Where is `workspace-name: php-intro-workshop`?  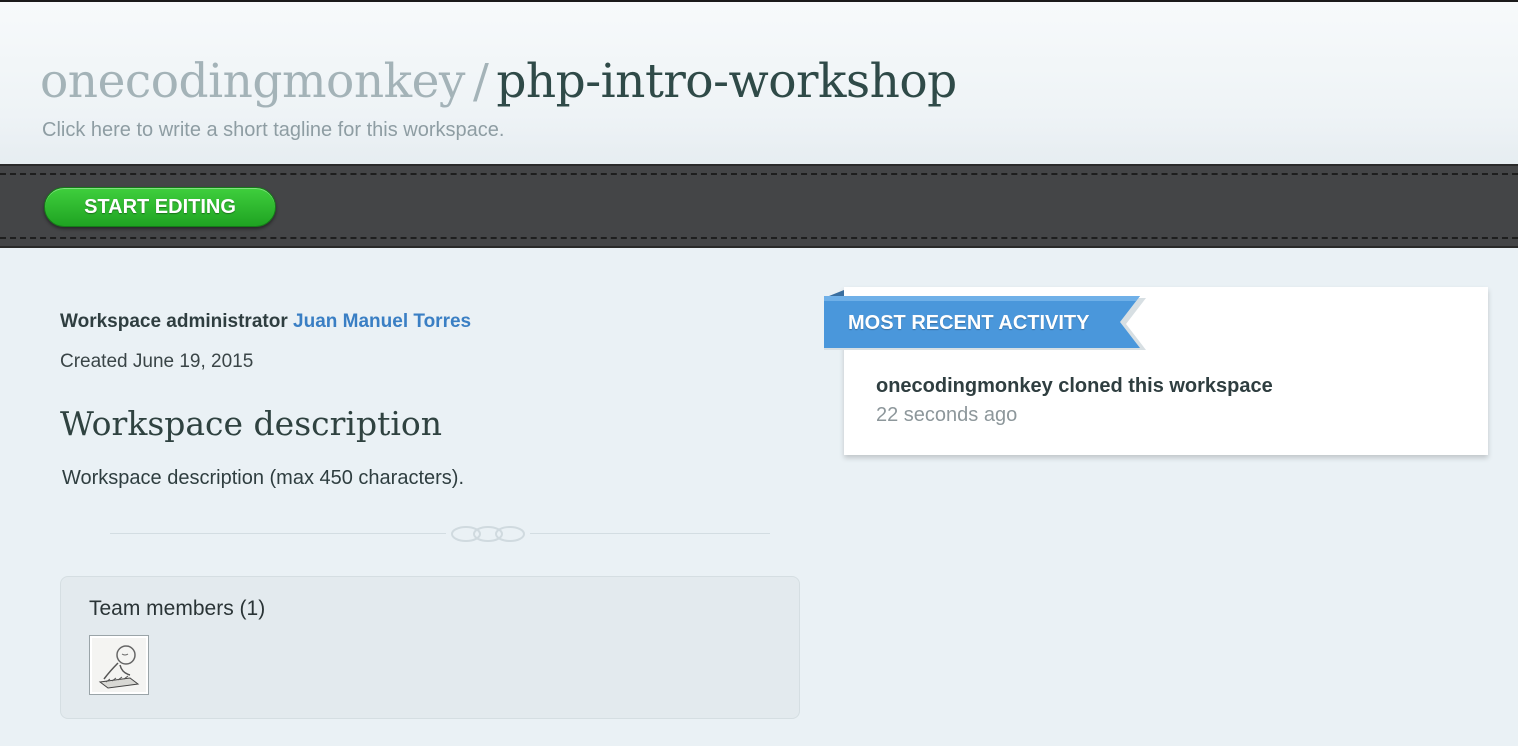 workspace-name: php-intro-workshop is located at coordinates (726, 81).